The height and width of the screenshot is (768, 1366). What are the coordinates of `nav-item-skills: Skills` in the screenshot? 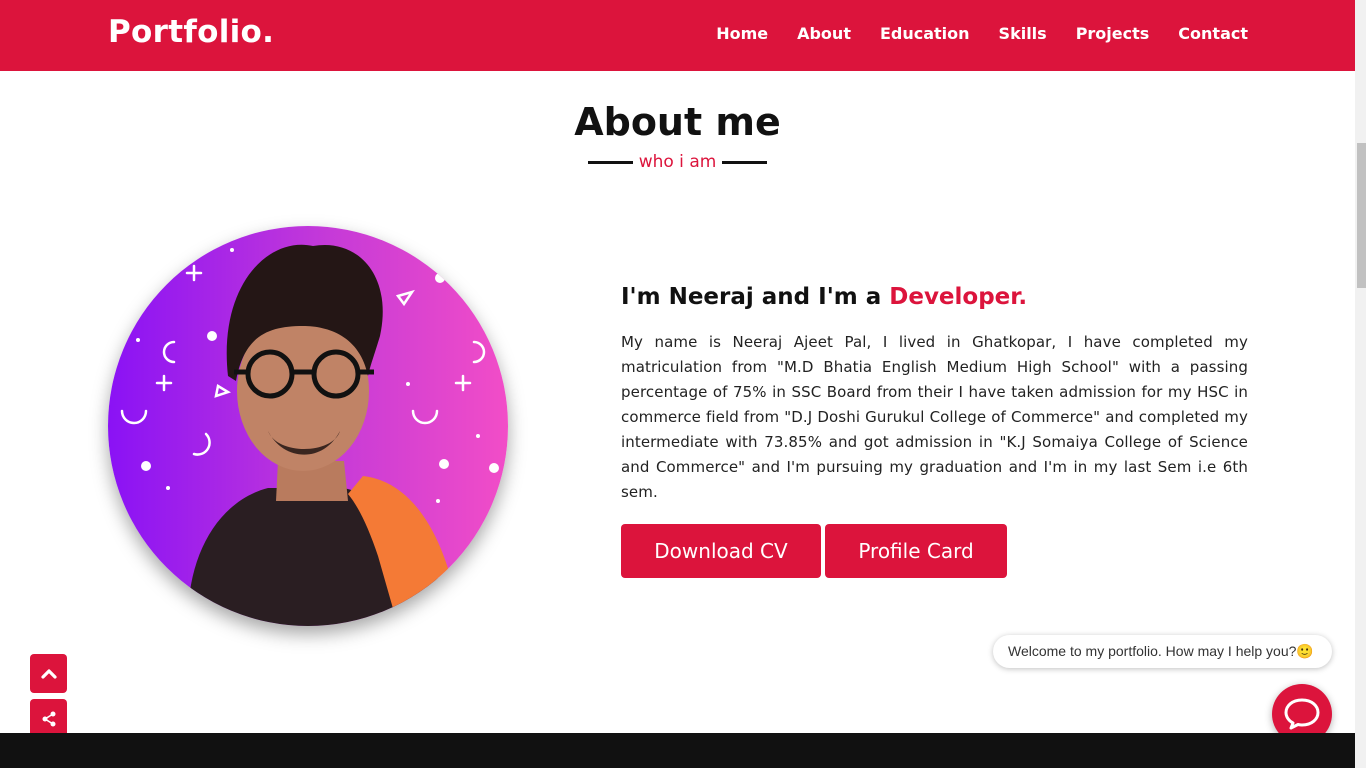 It's located at (1023, 33).